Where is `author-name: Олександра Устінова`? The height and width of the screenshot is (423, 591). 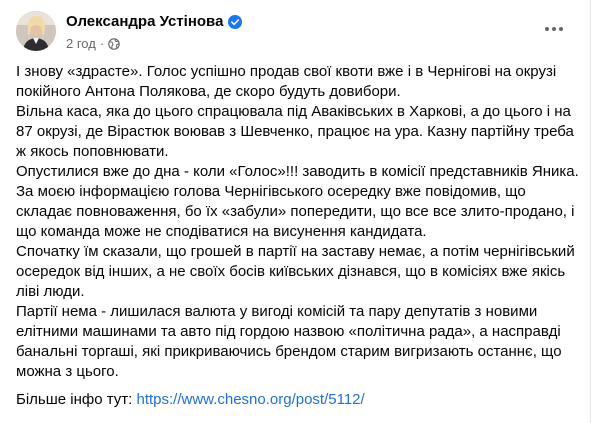 author-name: Олександра Устінова is located at coordinates (144, 21).